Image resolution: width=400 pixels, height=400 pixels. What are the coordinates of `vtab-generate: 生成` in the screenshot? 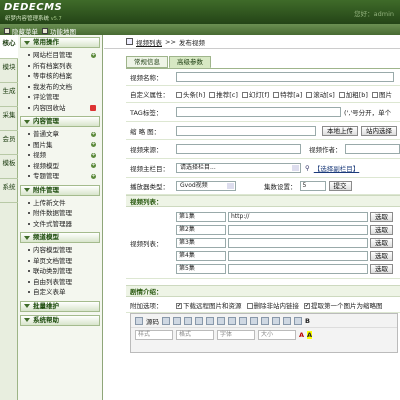 It's located at (9, 95).